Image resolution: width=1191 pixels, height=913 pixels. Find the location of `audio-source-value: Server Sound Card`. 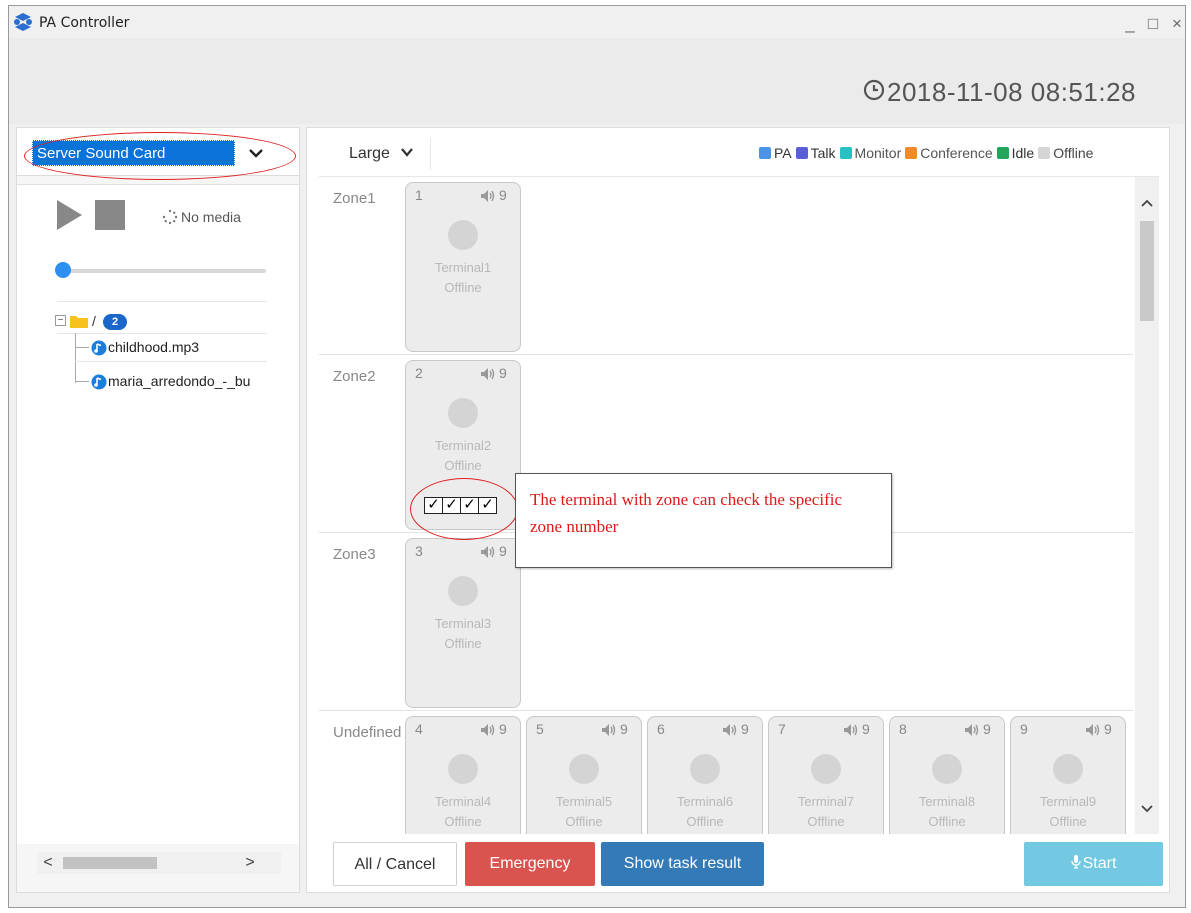

audio-source-value: Server Sound Card is located at coordinates (133, 153).